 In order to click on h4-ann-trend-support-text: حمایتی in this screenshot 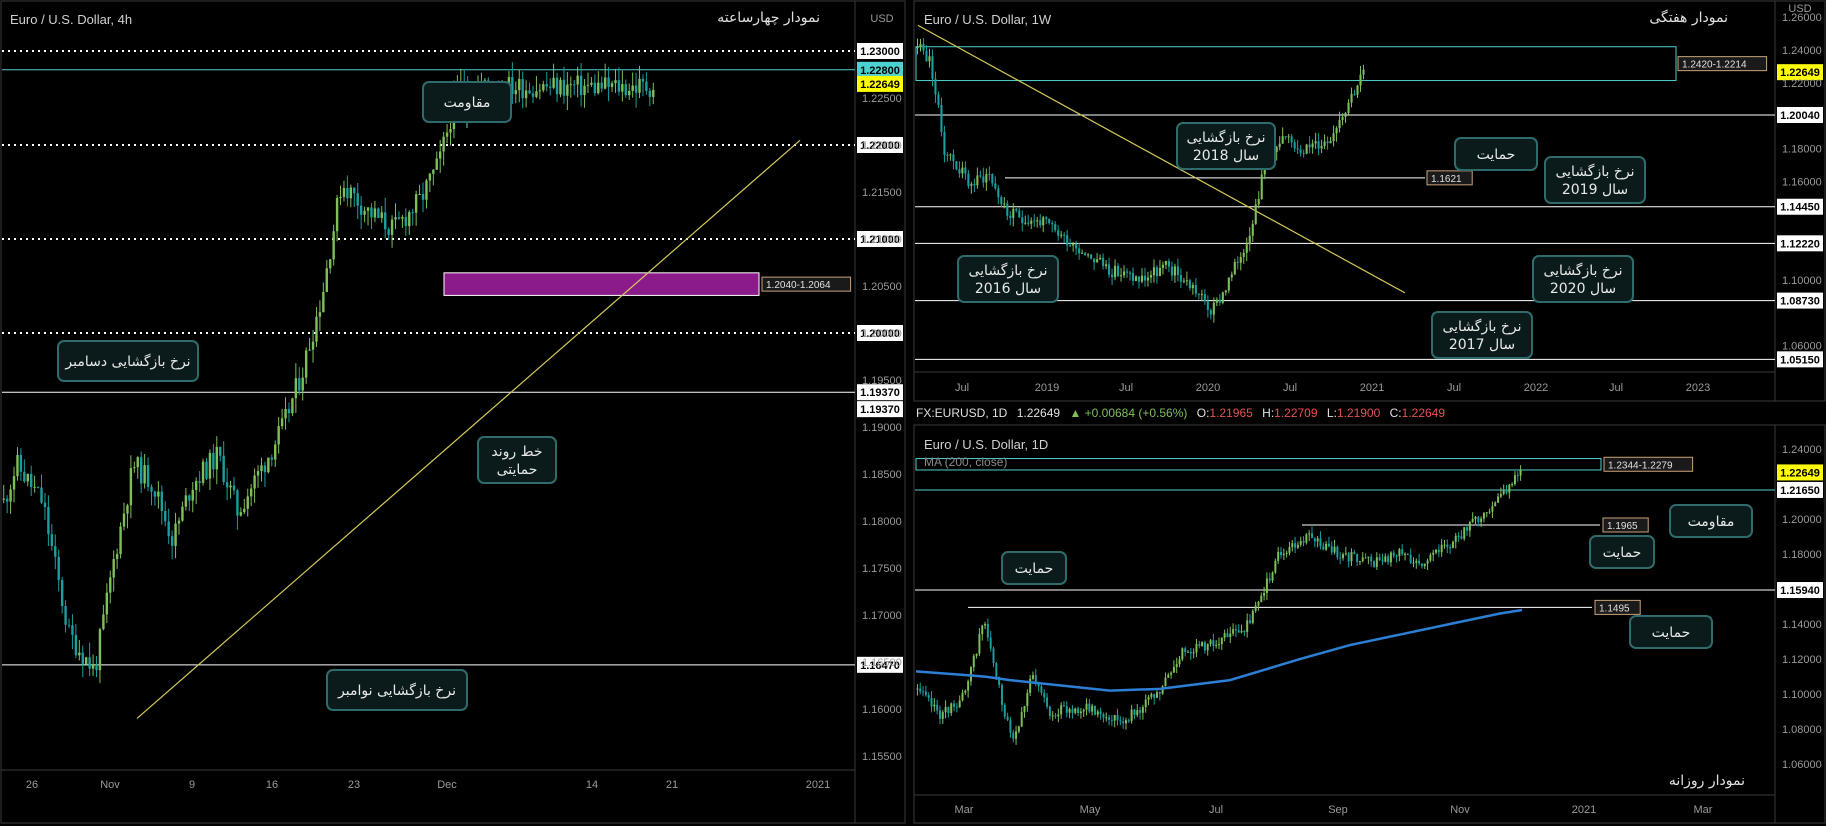, I will do `click(517, 470)`.